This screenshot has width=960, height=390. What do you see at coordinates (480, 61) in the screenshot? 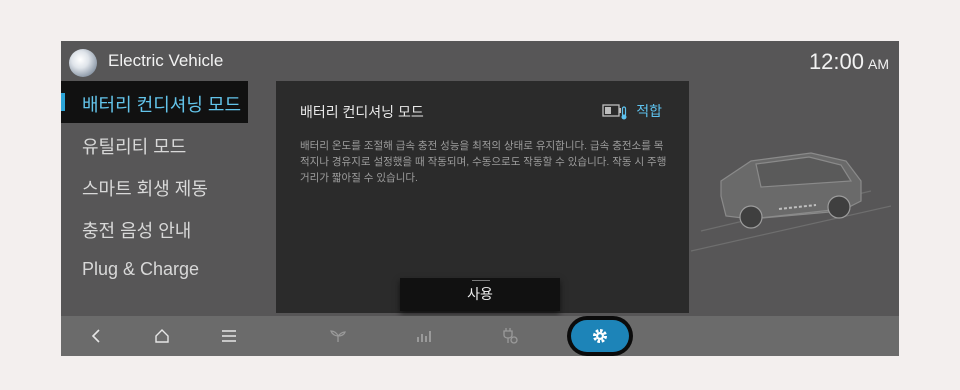
I see `header: Electric Vehicle 12:00 AM` at bounding box center [480, 61].